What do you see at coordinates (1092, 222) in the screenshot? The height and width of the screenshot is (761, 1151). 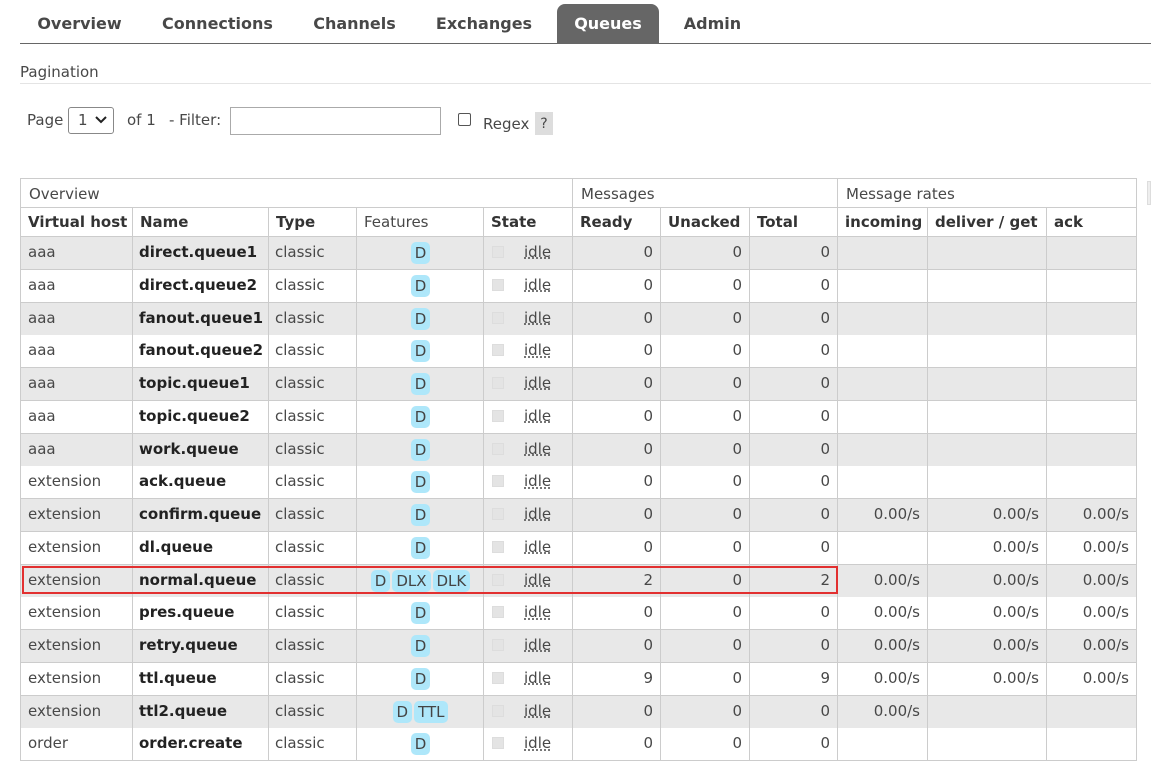 I see `column-header-ack: ack` at bounding box center [1092, 222].